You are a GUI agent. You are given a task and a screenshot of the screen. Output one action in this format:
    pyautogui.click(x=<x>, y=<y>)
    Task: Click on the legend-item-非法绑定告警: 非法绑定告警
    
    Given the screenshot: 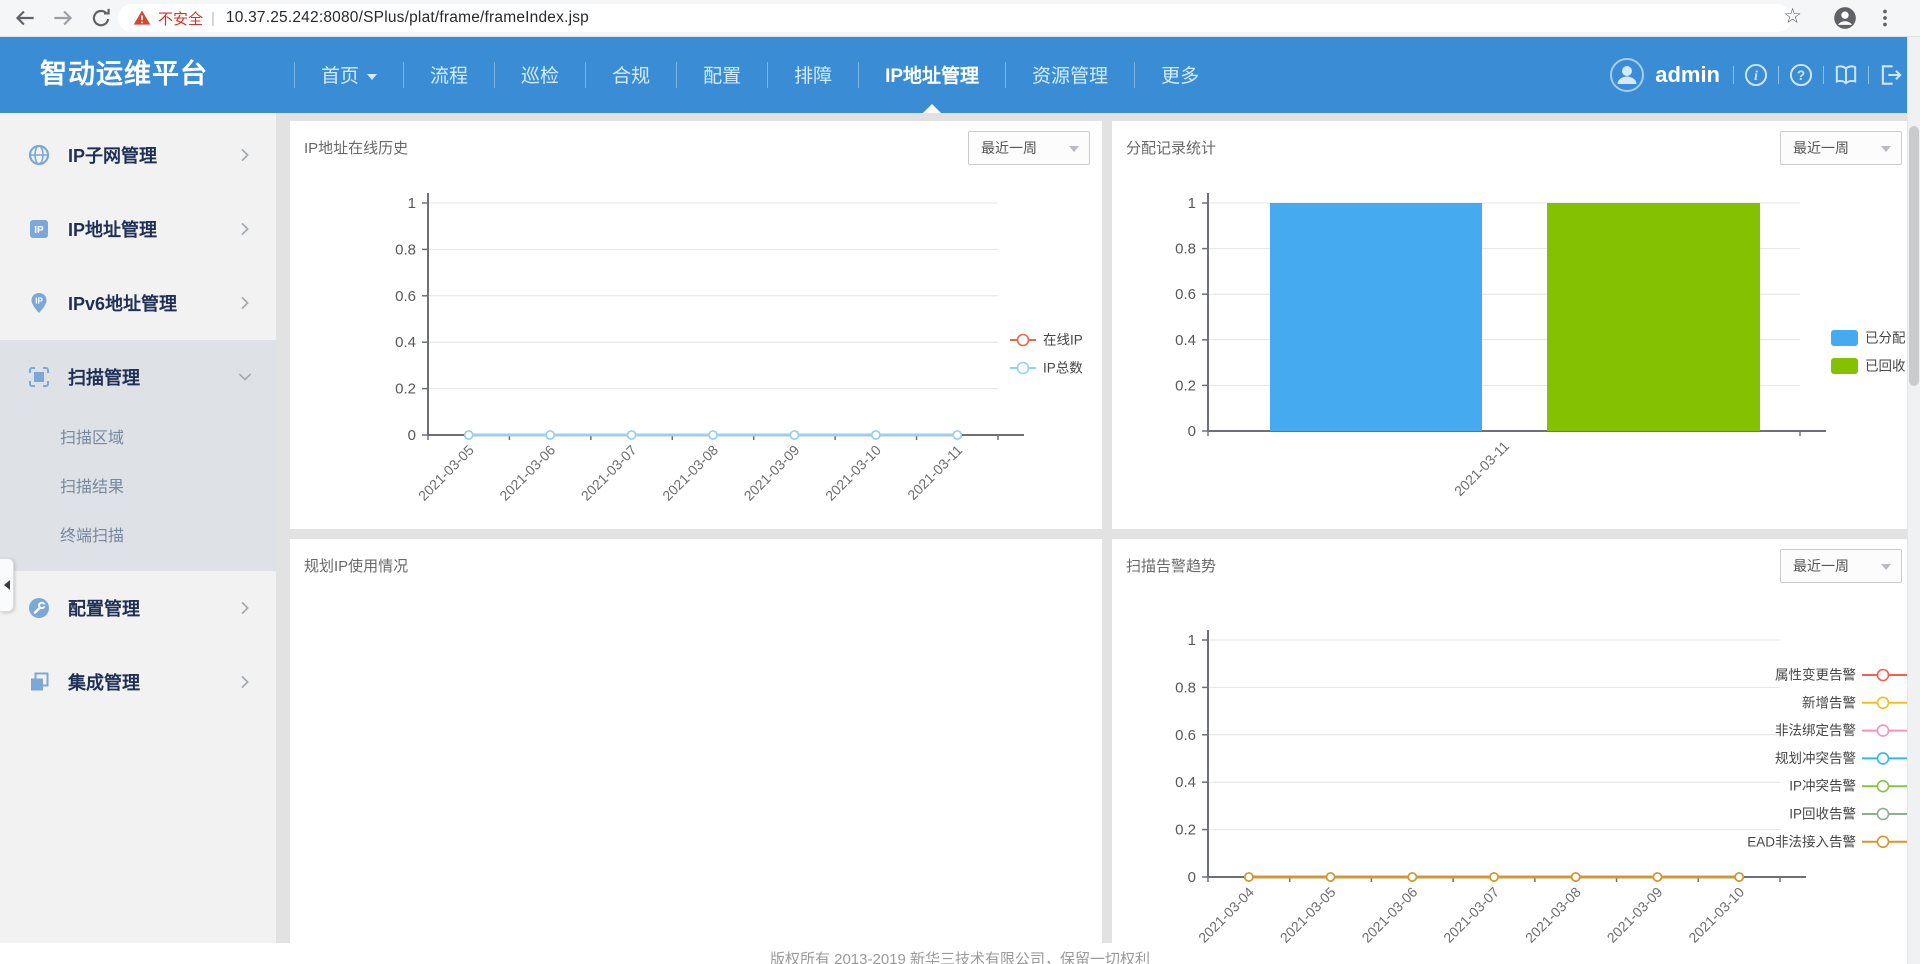 What is the action you would take?
    pyautogui.click(x=1841, y=730)
    